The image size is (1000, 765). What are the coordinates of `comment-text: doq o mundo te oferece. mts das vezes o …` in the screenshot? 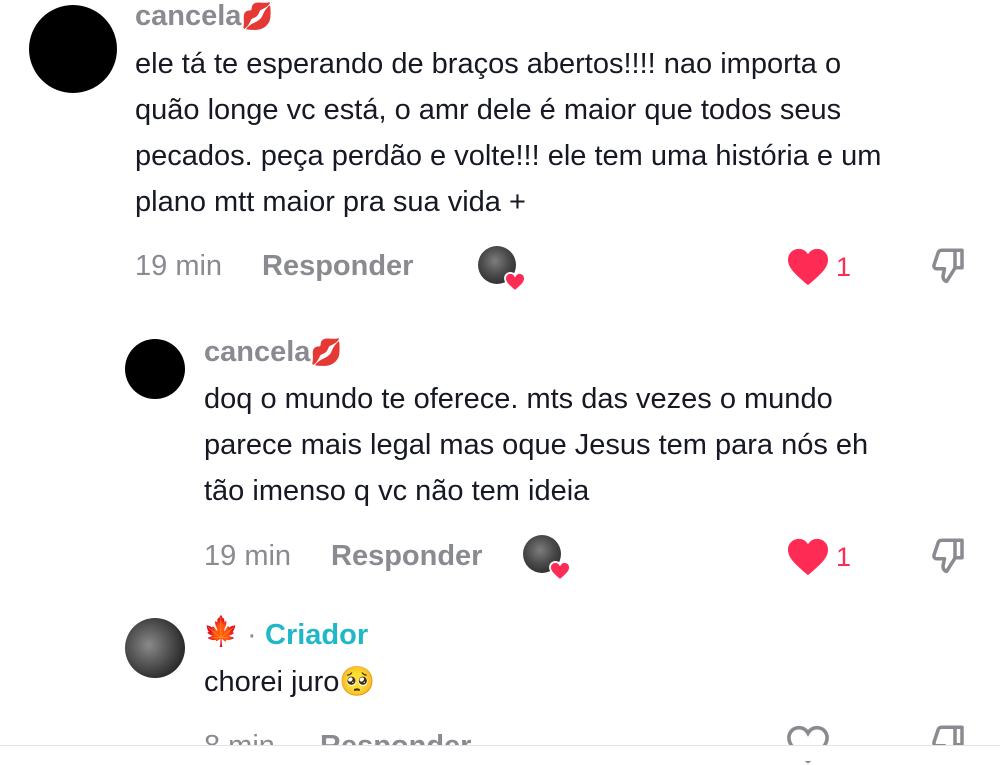 It's located at (536, 445).